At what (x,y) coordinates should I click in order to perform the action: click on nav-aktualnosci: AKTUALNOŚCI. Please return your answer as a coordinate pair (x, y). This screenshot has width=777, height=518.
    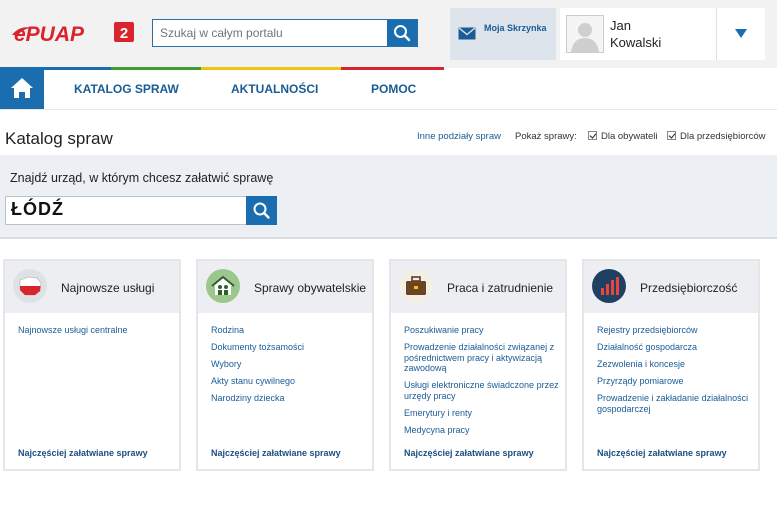
    Looking at the image, I should click on (274, 89).